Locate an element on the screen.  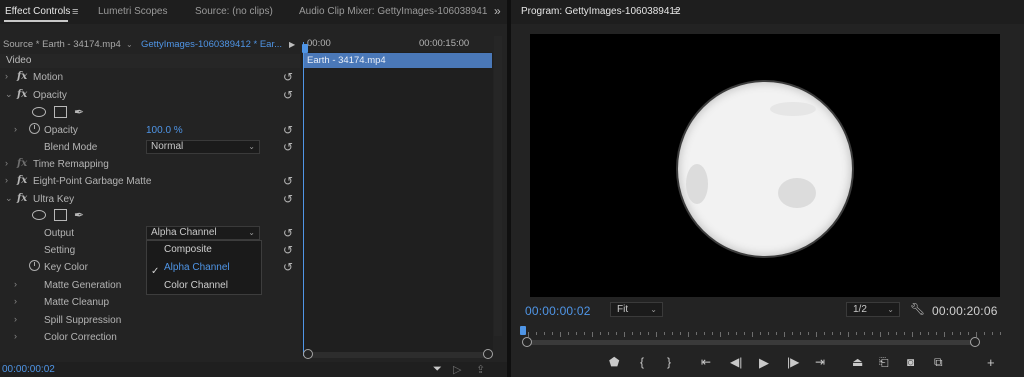
output-dropdown: Alpha Channel ⌄ is located at coordinates (203, 233).